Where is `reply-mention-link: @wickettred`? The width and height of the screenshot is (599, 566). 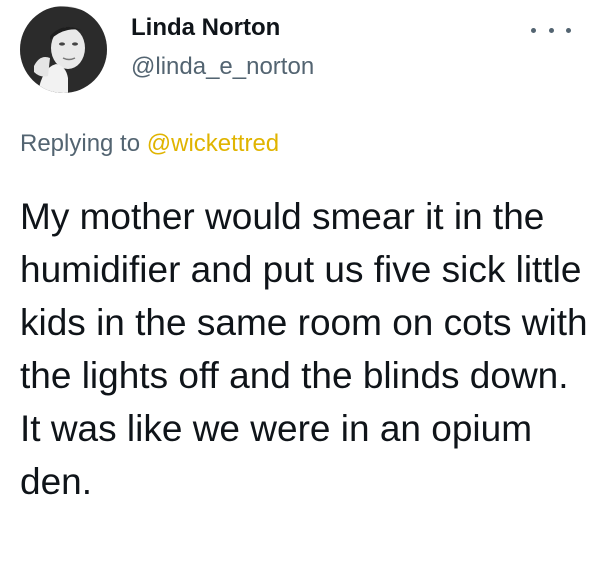 reply-mention-link: @wickettred is located at coordinates (213, 143).